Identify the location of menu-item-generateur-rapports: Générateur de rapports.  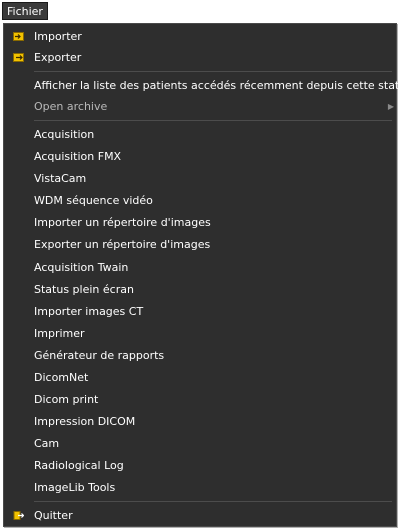
(200, 355).